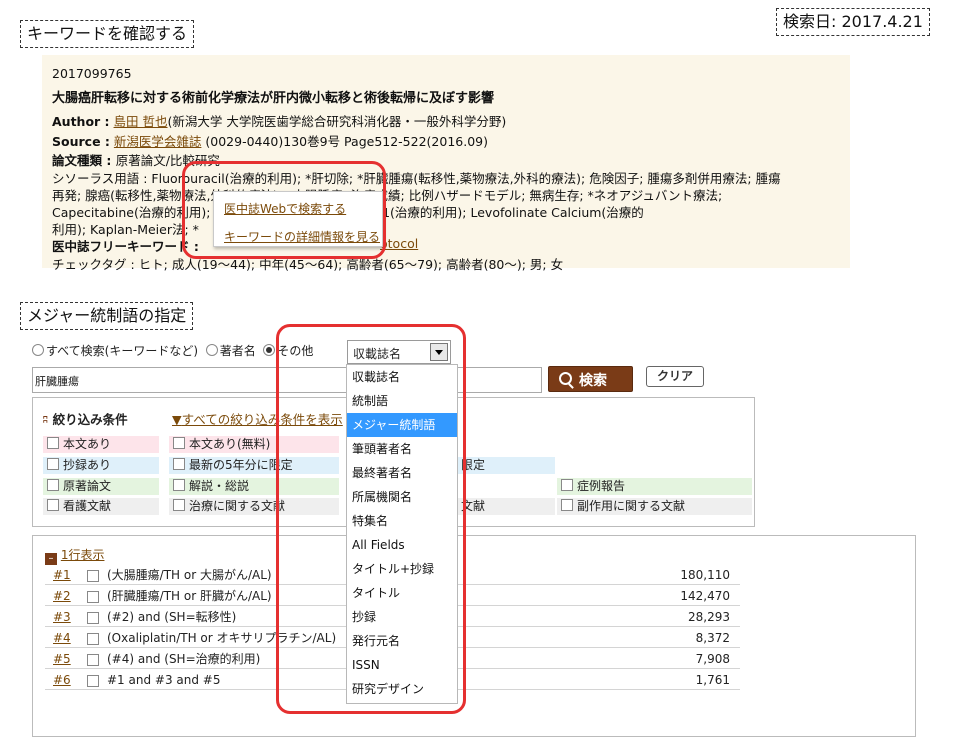  What do you see at coordinates (273, 98) in the screenshot?
I see `record-title: 大腸癌肝転移に対する術前化学療法が肝内微小転移と術後転帰に及ぼす影響` at bounding box center [273, 98].